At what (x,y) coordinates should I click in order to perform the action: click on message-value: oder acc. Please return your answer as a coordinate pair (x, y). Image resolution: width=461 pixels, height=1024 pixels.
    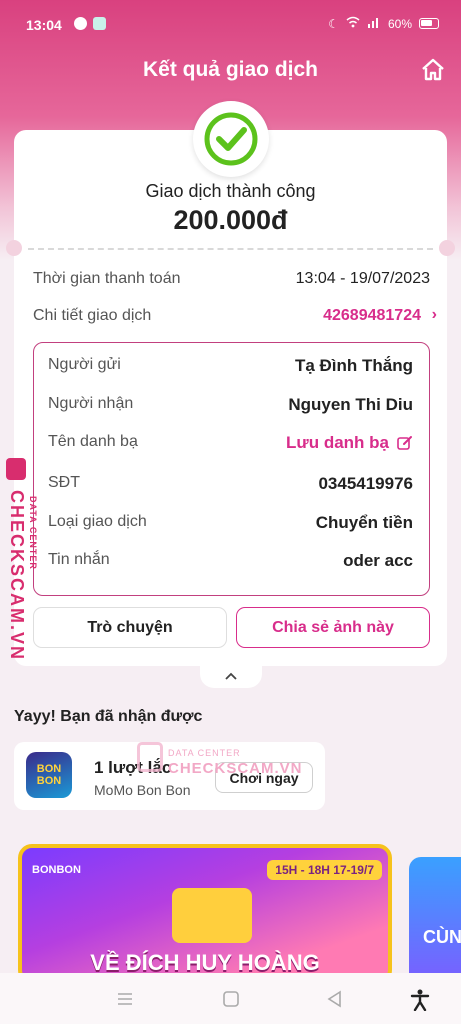
    Looking at the image, I should click on (378, 560).